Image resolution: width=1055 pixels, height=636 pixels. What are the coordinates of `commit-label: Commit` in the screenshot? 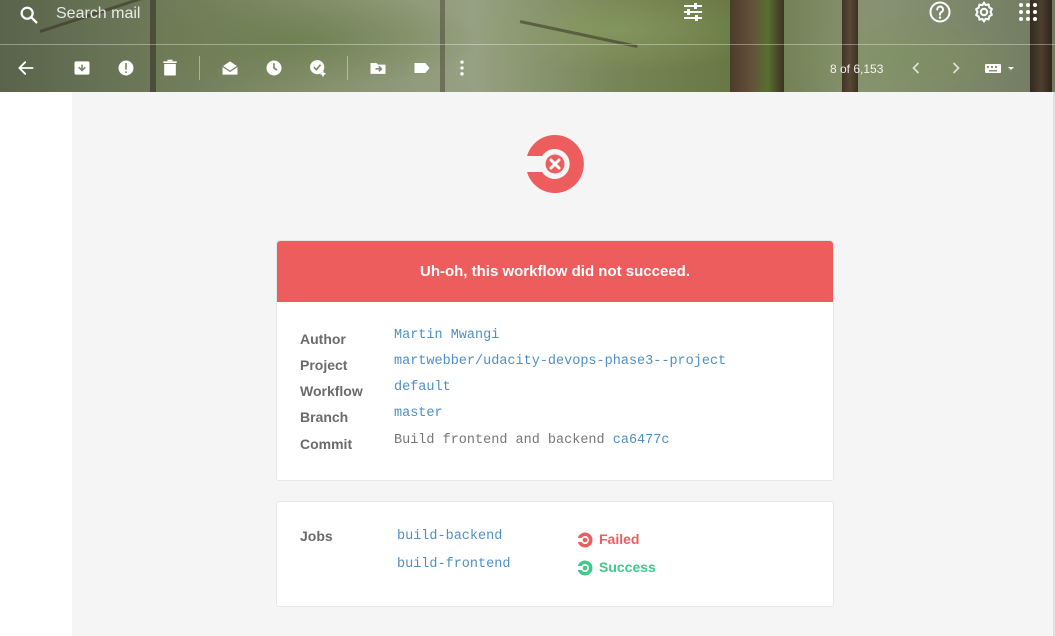 It's located at (326, 444).